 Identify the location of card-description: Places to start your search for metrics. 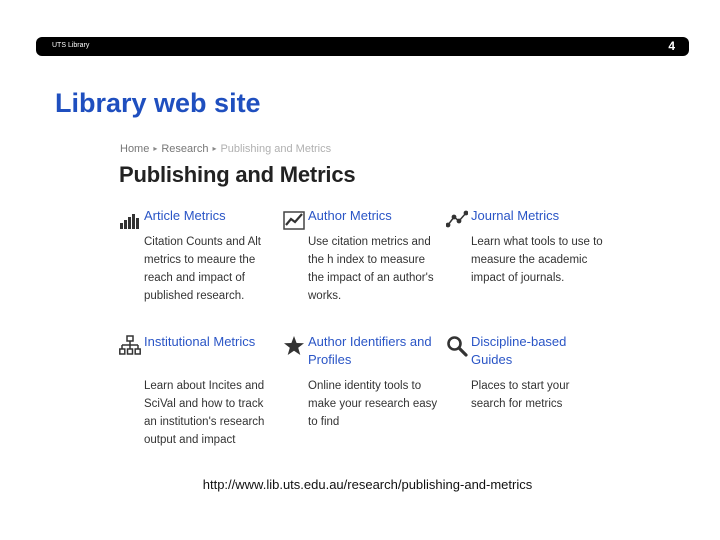
(520, 395).